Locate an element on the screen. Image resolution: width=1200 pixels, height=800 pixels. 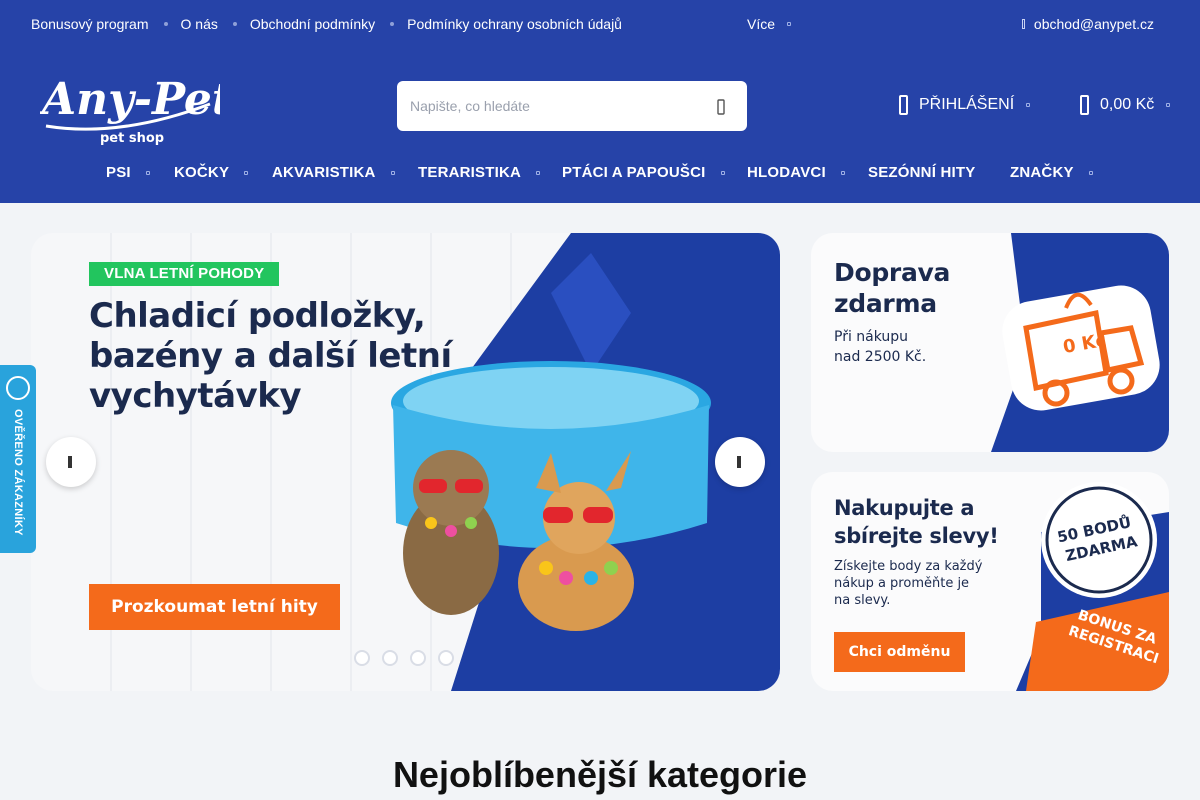
nav-item-aquaristics: AKVARISTIKA is located at coordinates (333, 172).